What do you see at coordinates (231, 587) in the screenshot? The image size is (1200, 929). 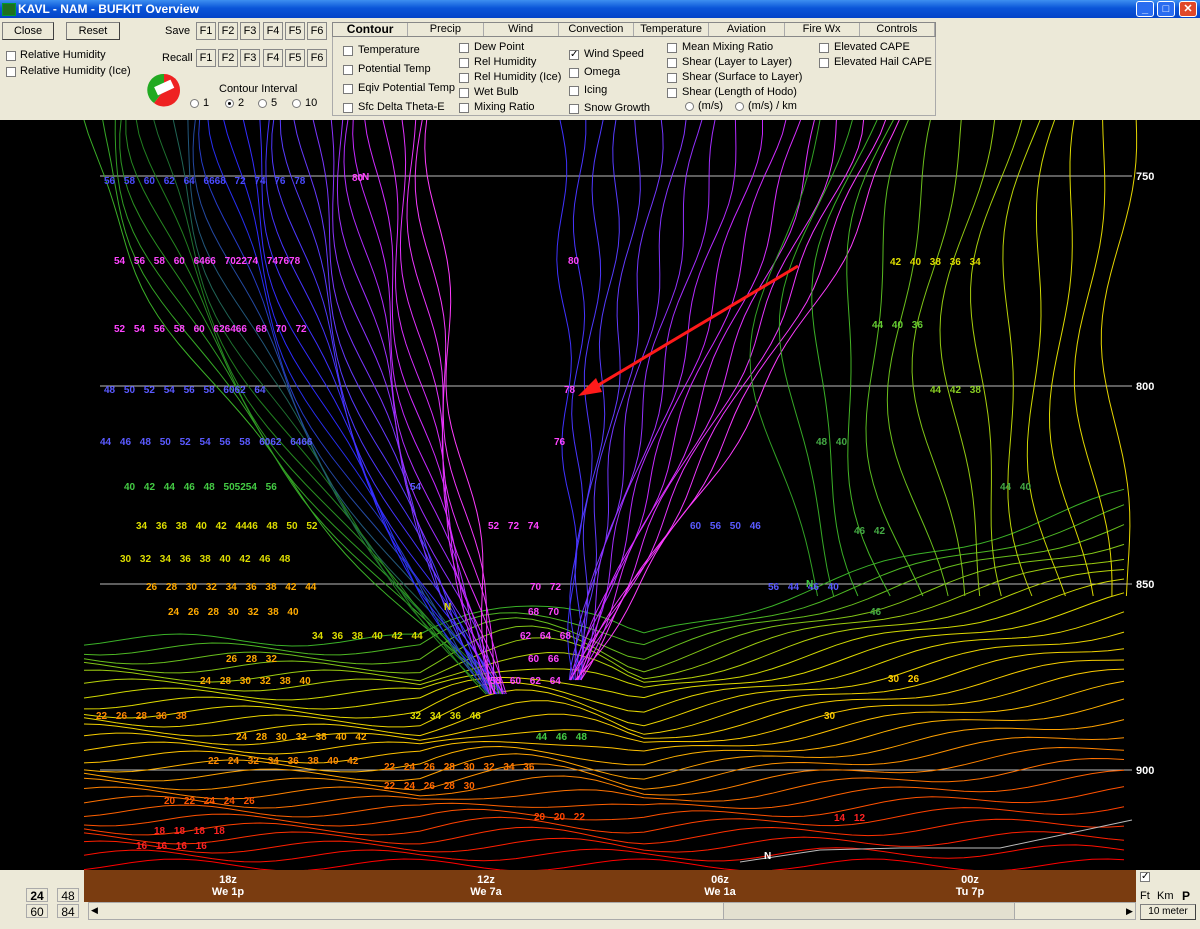 I see `contour-value-label: 26 28 30 32 34 36 38 42 44` at bounding box center [231, 587].